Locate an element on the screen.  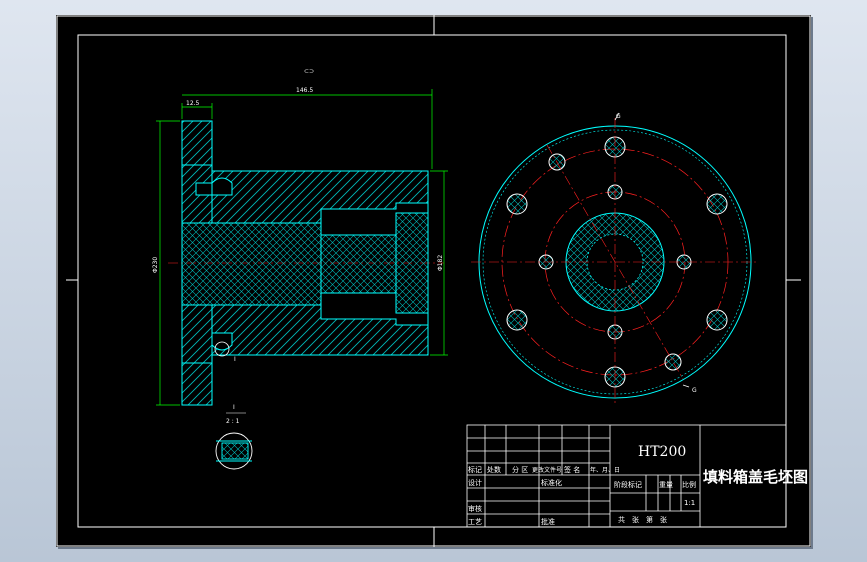
tb-row-approve: 批准 is located at coordinates (548, 521).